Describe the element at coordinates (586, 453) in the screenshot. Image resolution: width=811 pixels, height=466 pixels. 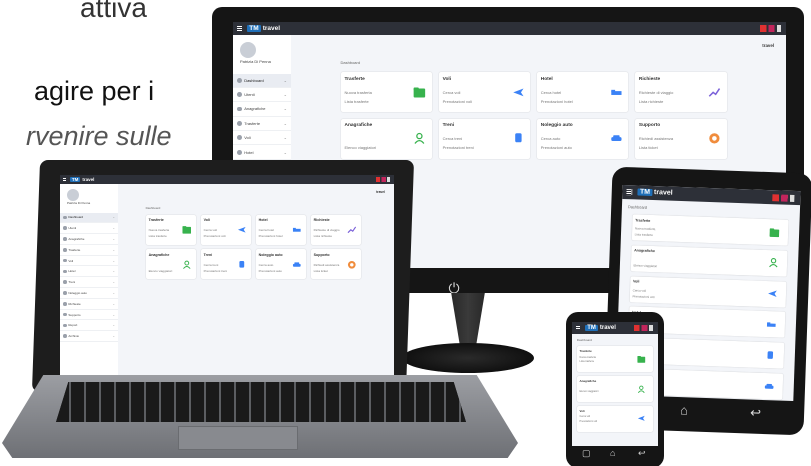
I see `square-icon: ▢` at that location.